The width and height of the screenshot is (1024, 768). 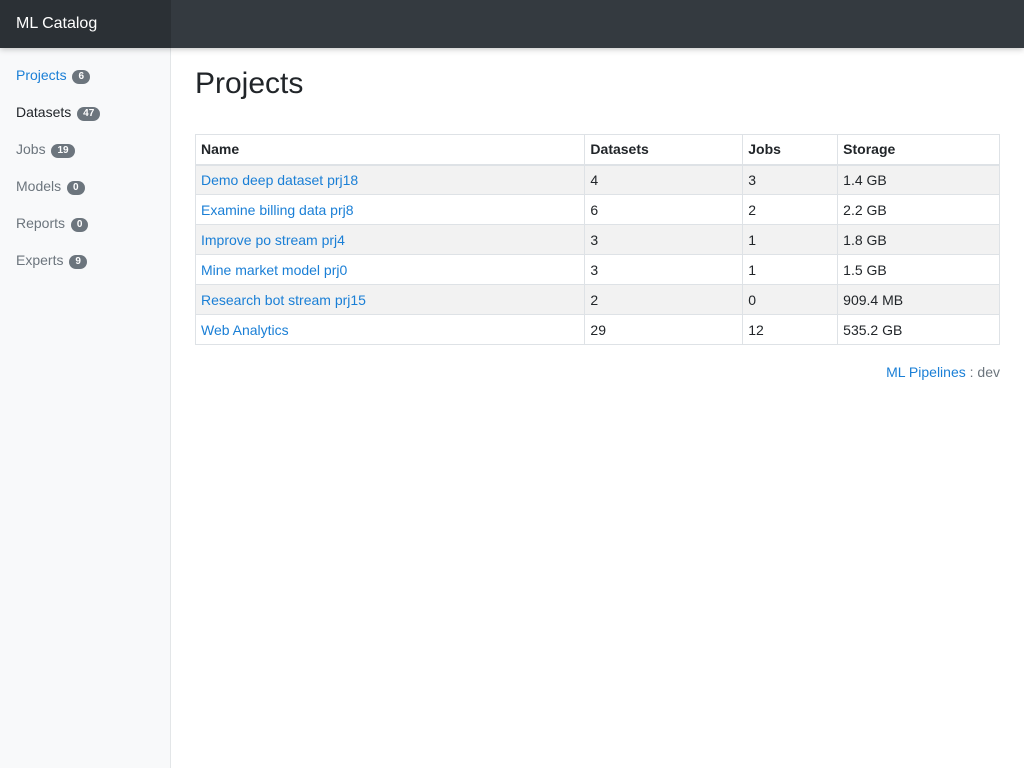 I want to click on table-header-row: Name Datasets Jobs Storage, so click(x=597, y=150).